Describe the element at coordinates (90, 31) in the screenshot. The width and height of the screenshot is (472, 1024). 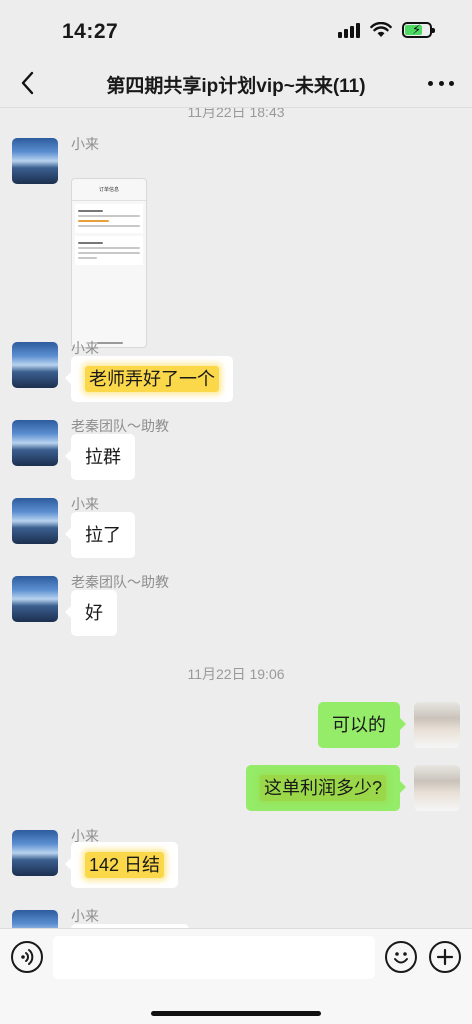
I see `status-time: 14:27` at that location.